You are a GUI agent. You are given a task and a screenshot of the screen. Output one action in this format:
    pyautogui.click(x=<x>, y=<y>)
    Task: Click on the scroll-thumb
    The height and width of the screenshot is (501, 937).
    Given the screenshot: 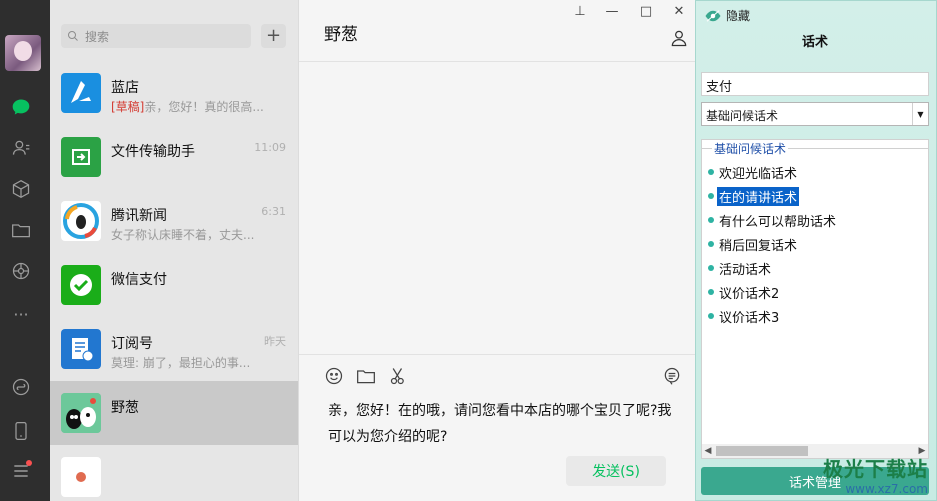 What is the action you would take?
    pyautogui.click(x=762, y=451)
    